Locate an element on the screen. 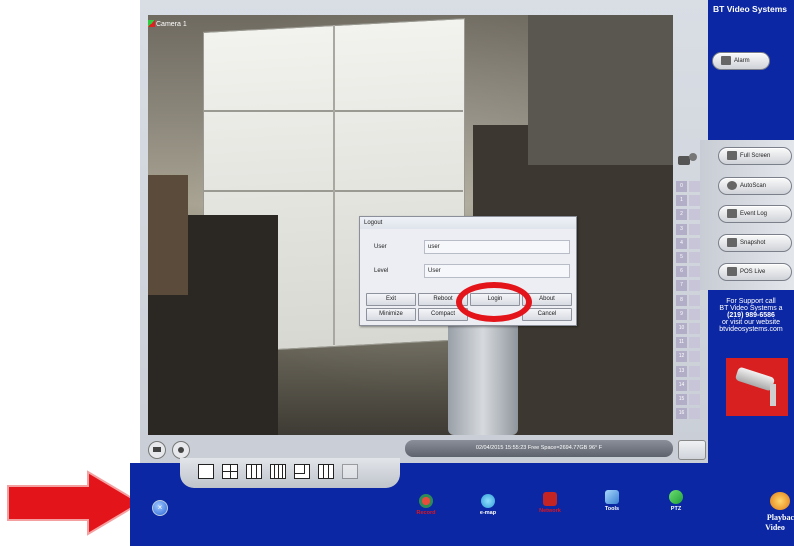 This screenshot has width=794, height=546. autoscan-button: AutoScan is located at coordinates (755, 186).